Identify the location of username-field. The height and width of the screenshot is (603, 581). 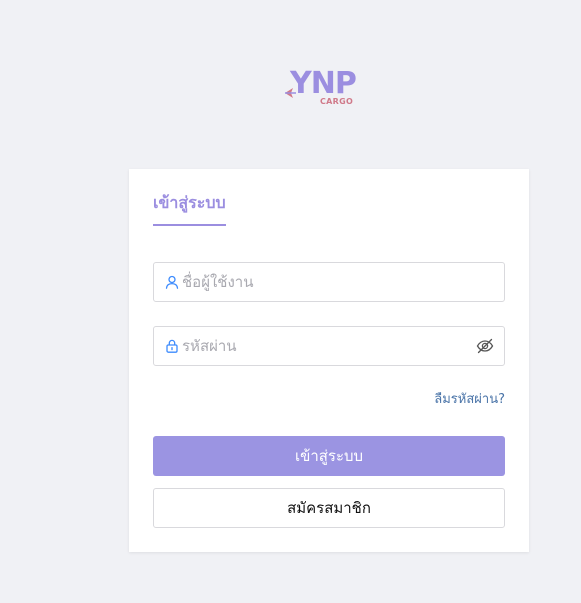
(329, 282).